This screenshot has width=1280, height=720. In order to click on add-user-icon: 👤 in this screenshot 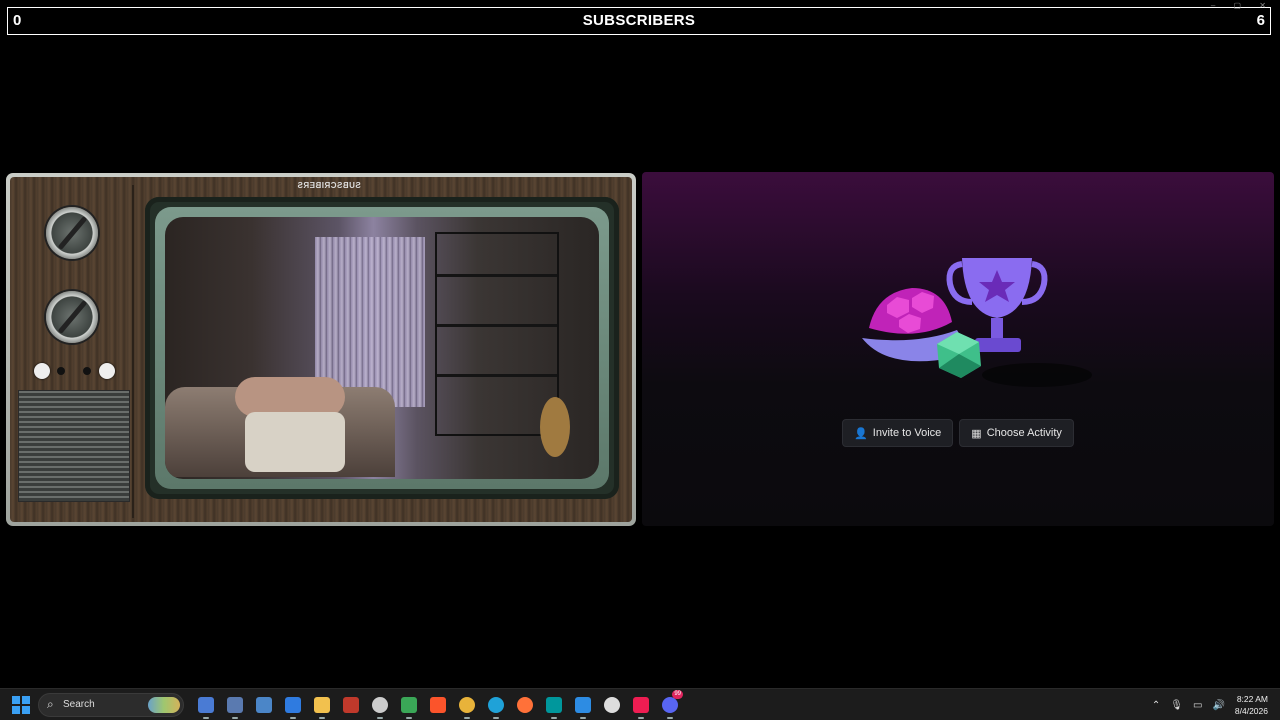, I will do `click(861, 433)`.